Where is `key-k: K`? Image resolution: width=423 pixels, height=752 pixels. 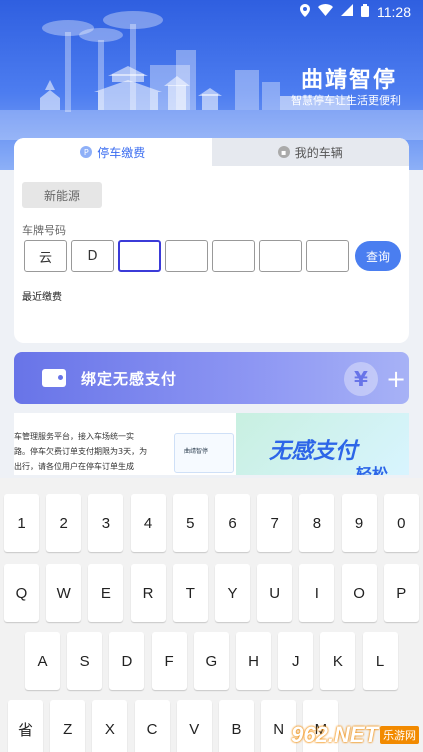 key-k: K is located at coordinates (338, 661).